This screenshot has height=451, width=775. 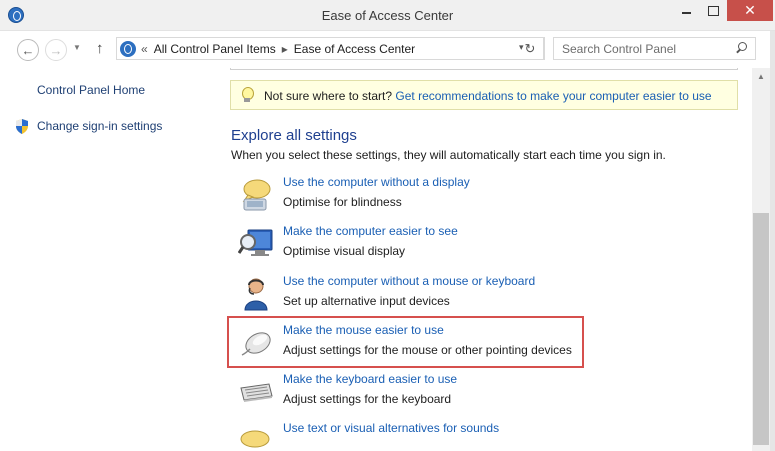 What do you see at coordinates (256, 294) in the screenshot?
I see `person-headset-icon` at bounding box center [256, 294].